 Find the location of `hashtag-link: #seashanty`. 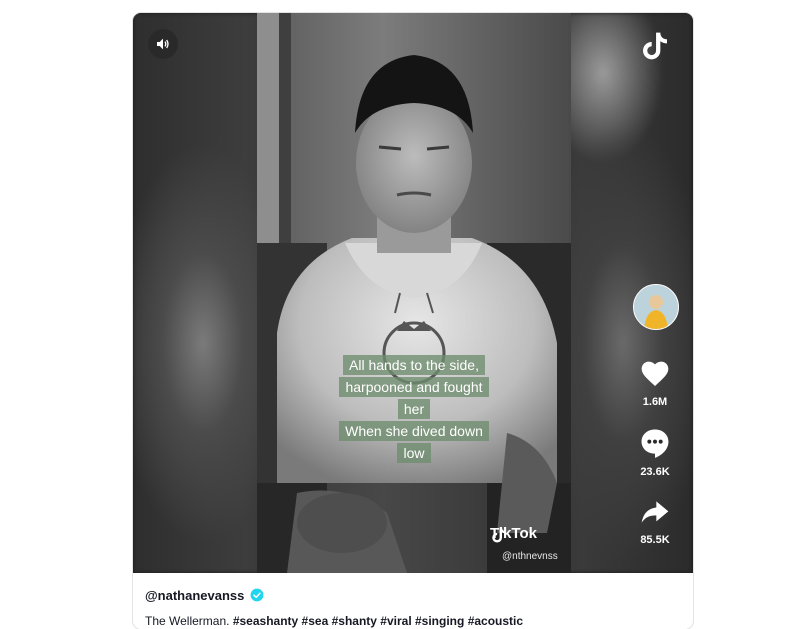

hashtag-link: #seashanty is located at coordinates (265, 621).